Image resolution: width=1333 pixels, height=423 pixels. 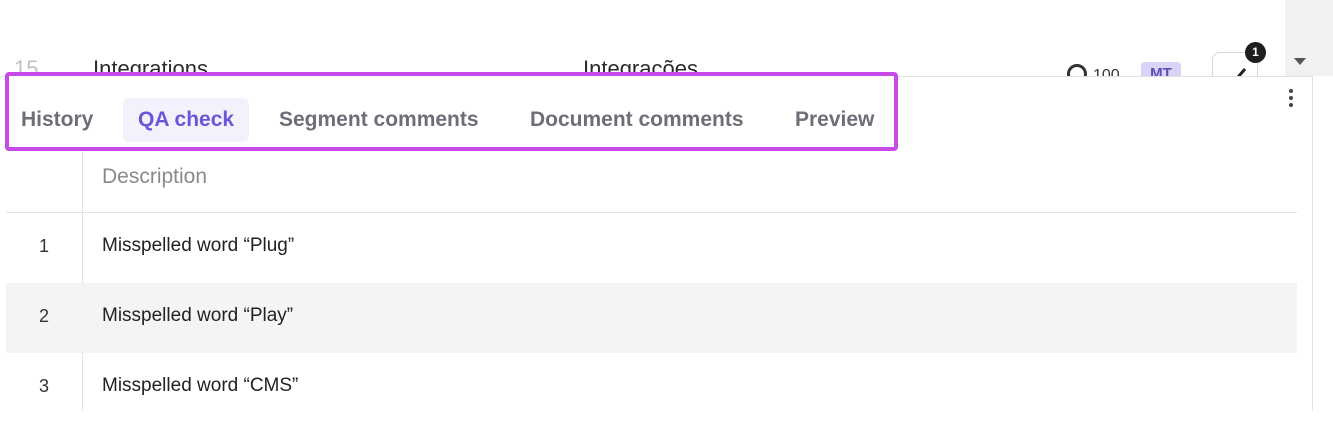 What do you see at coordinates (1161, 69) in the screenshot?
I see `mt-badge: MT` at bounding box center [1161, 69].